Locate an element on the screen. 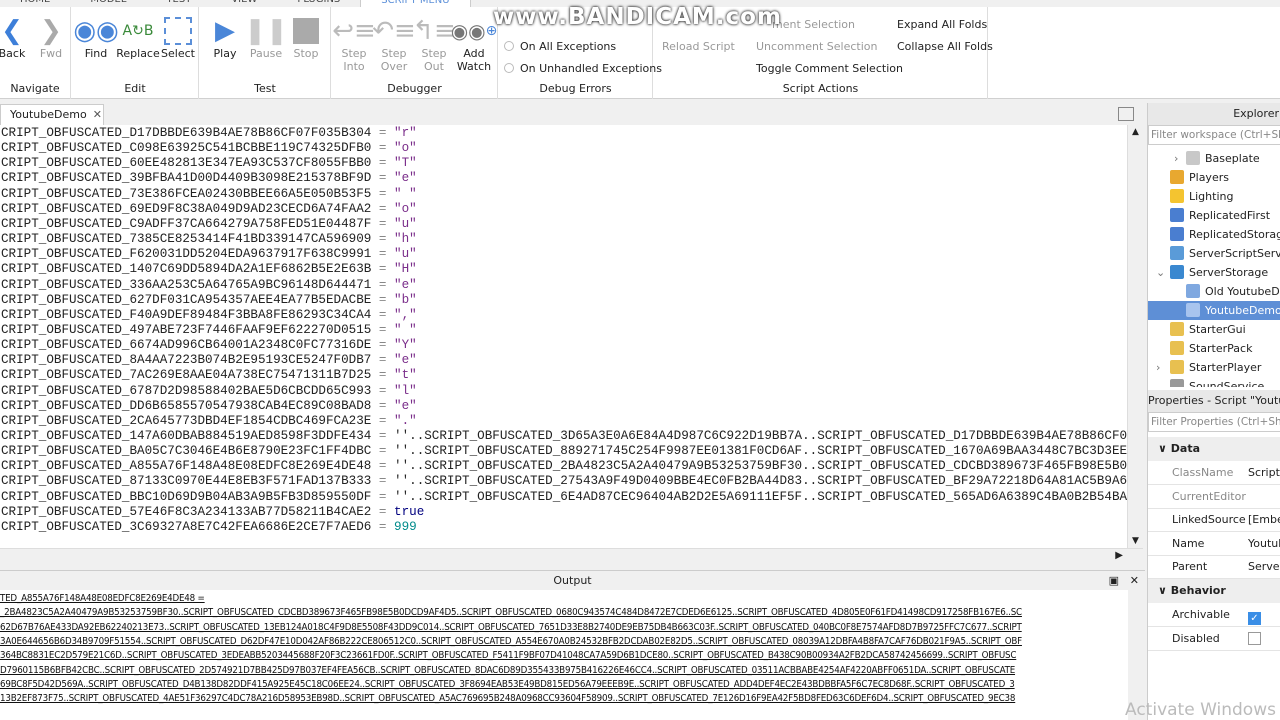  reload-script-button: Reload Script is located at coordinates (698, 46).